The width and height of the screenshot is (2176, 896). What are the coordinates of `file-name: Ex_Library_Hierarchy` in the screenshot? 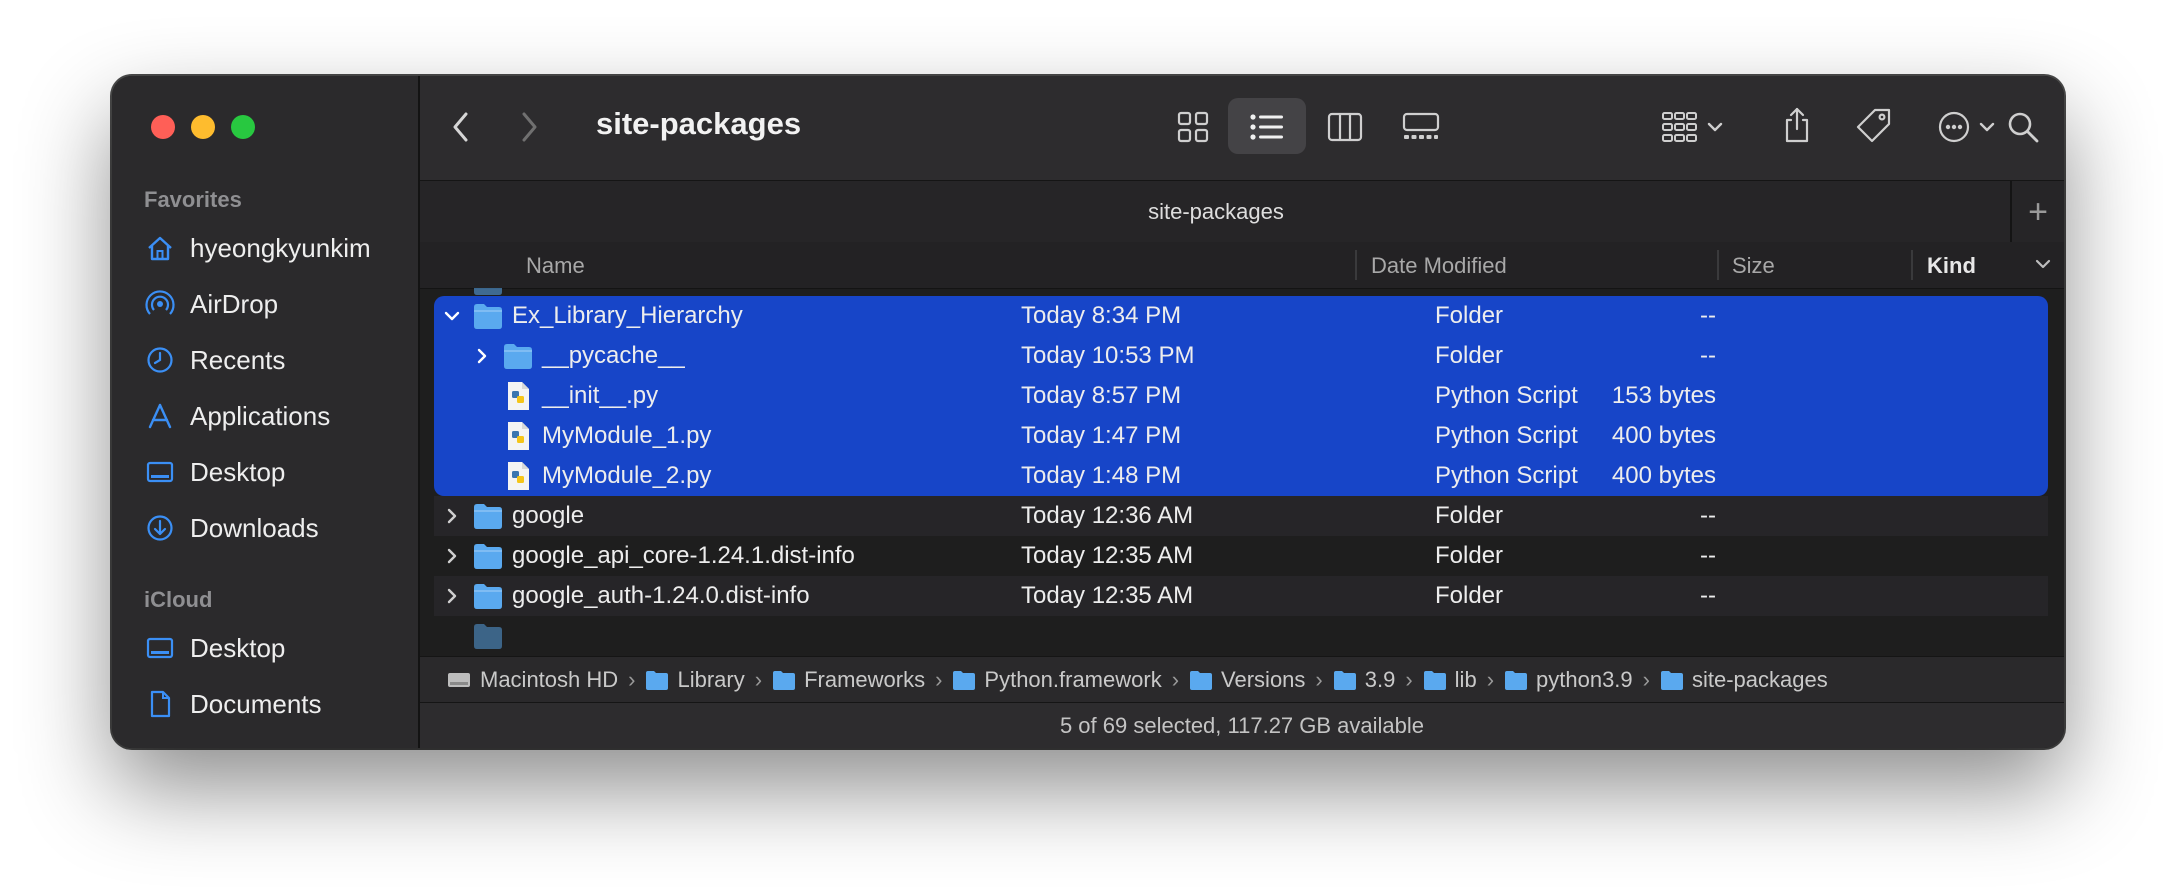 It's located at (627, 315).